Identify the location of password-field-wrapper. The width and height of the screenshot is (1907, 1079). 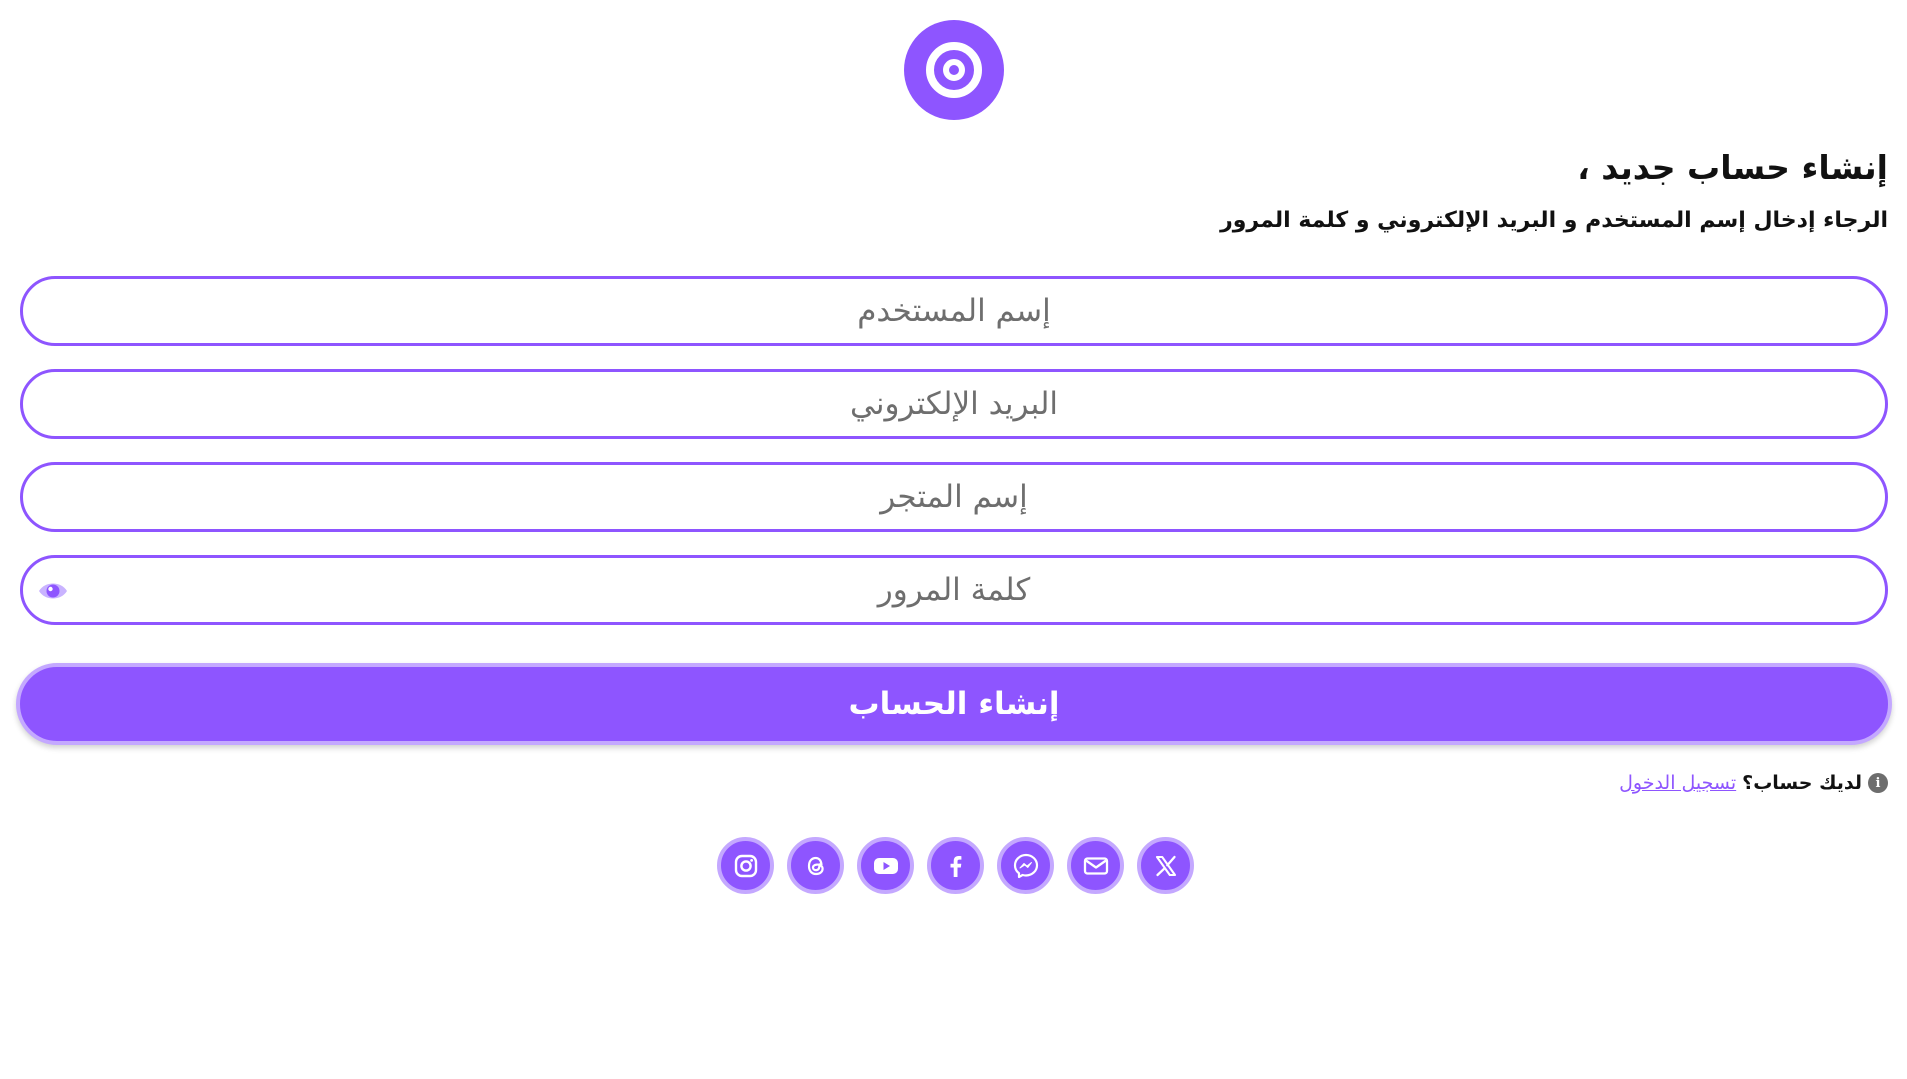
(954, 590).